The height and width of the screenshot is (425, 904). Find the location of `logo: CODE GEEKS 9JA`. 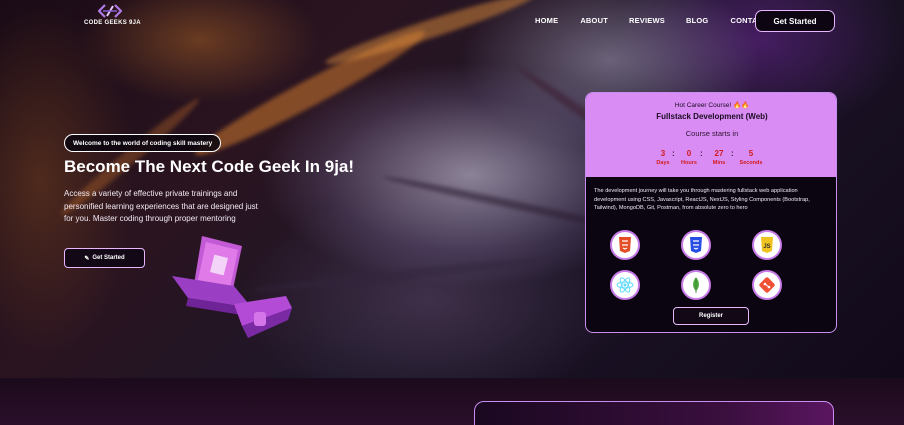

logo: CODE GEEKS 9JA is located at coordinates (112, 17).